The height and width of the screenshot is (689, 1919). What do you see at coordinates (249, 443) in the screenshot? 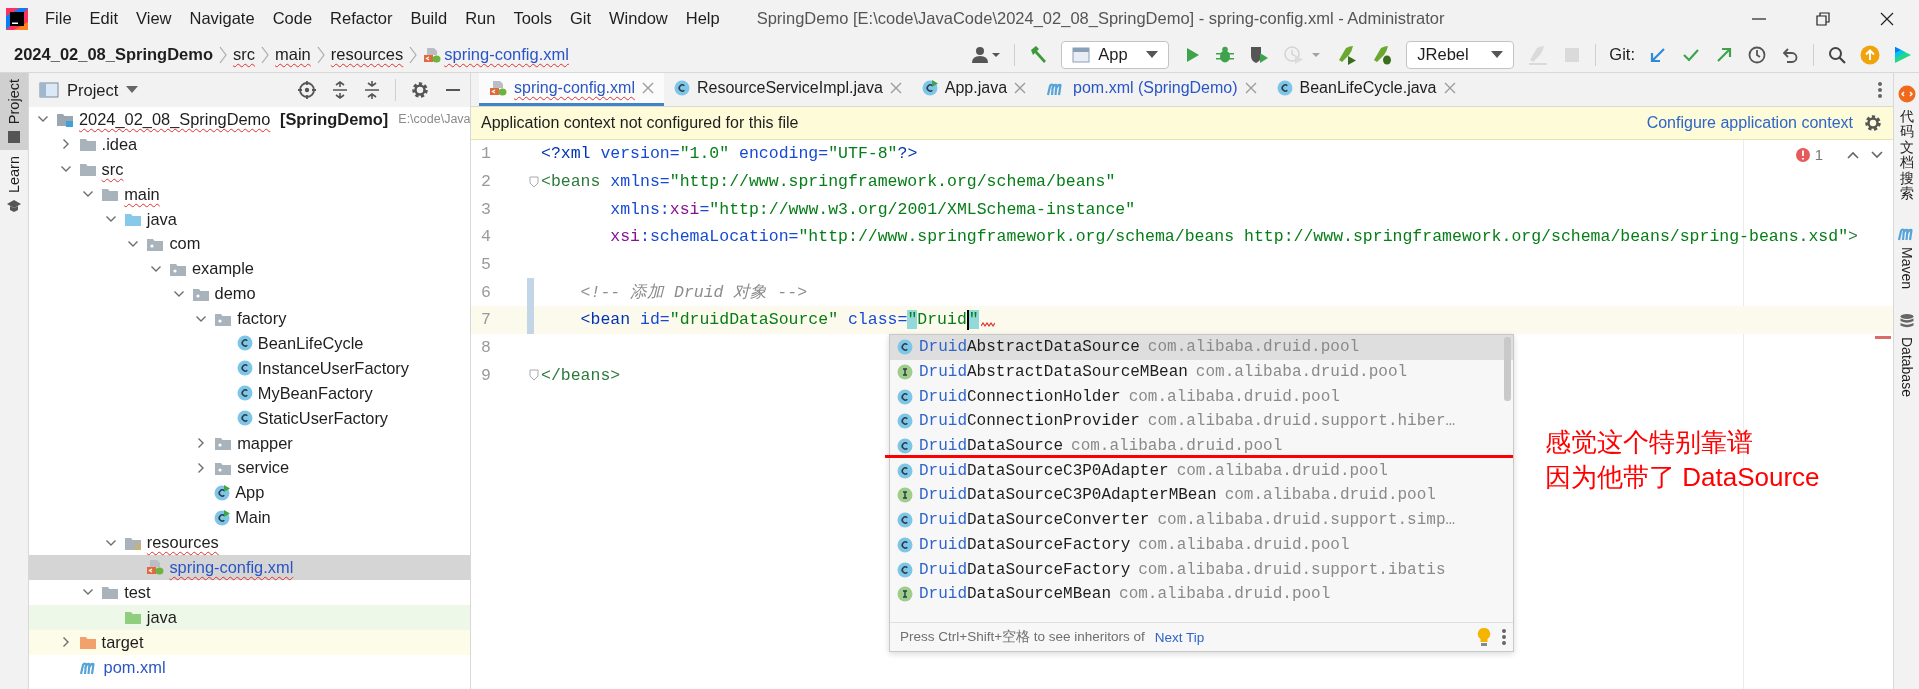
I see `tree-item: mapper` at bounding box center [249, 443].